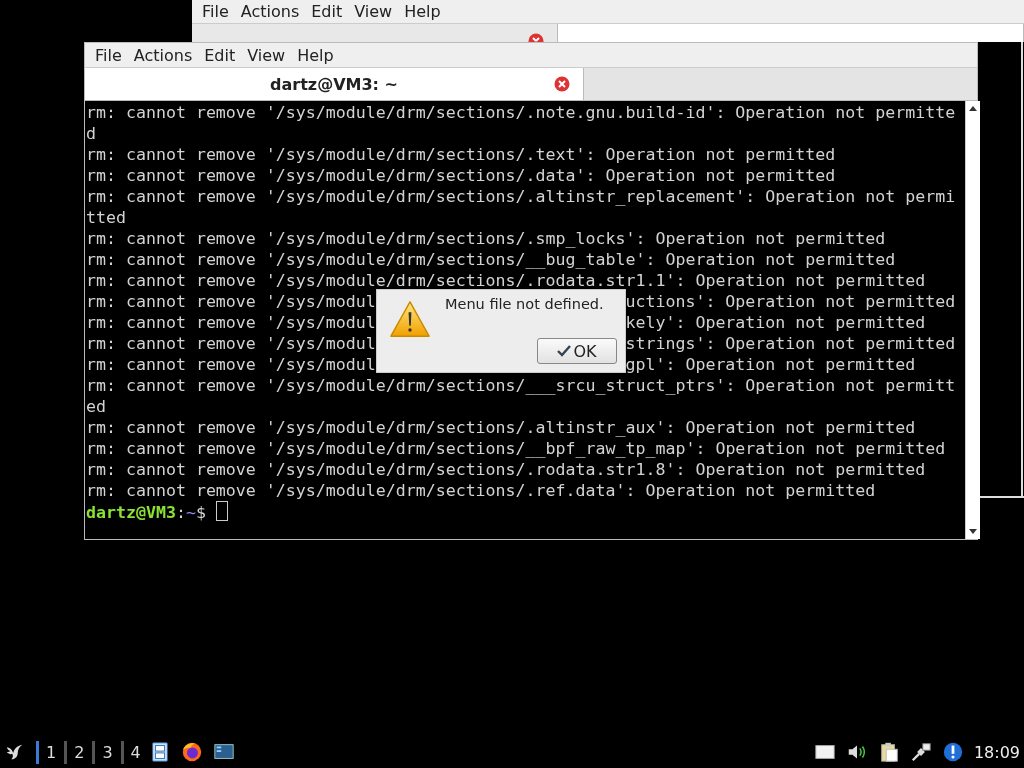 Image resolution: width=1024 pixels, height=768 pixels. Describe the element at coordinates (74, 752) in the screenshot. I see `workspace-button: 2` at that location.